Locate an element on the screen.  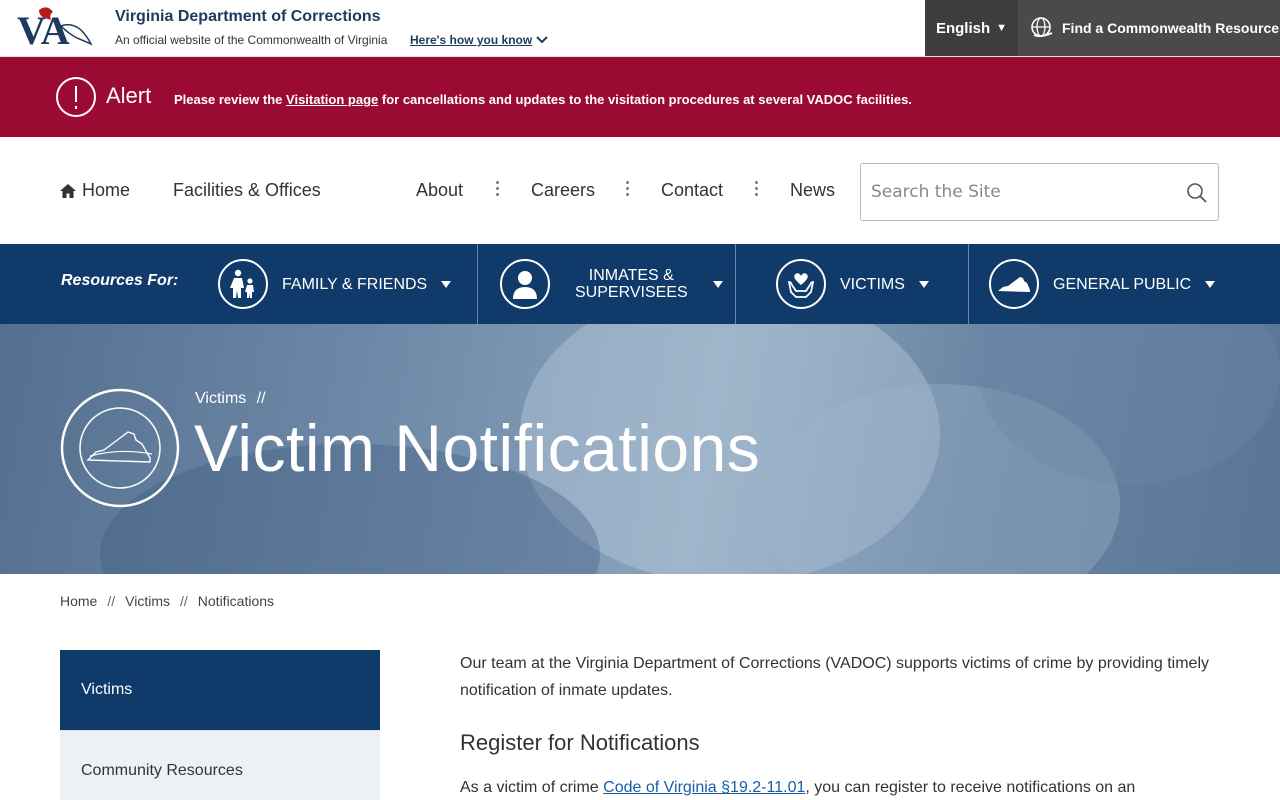
alert-label: Alert is located at coordinates (129, 95).